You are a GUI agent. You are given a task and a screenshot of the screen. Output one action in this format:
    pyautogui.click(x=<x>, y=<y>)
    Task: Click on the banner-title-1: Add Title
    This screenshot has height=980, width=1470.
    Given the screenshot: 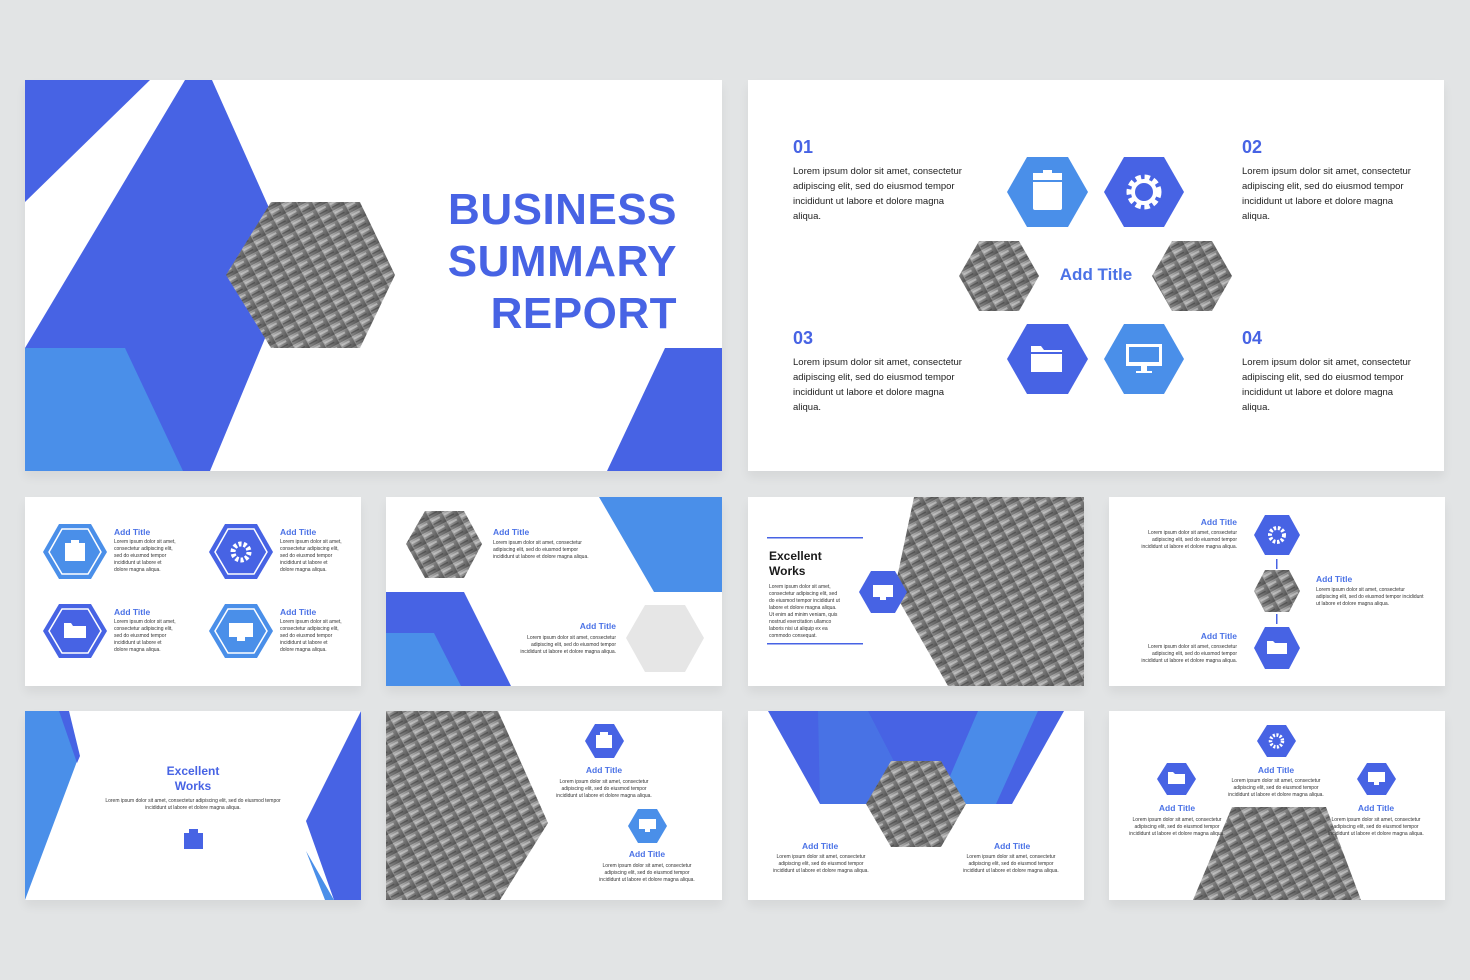 What is the action you would take?
    pyautogui.click(x=820, y=846)
    